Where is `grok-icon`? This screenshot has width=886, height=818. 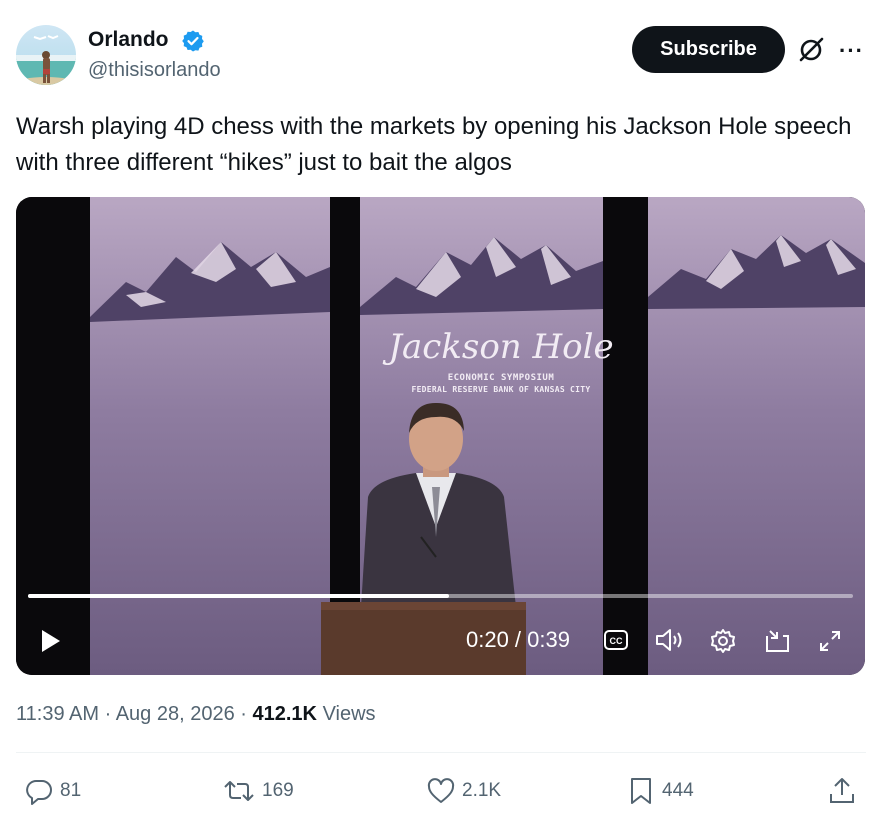
grok-icon is located at coordinates (811, 50).